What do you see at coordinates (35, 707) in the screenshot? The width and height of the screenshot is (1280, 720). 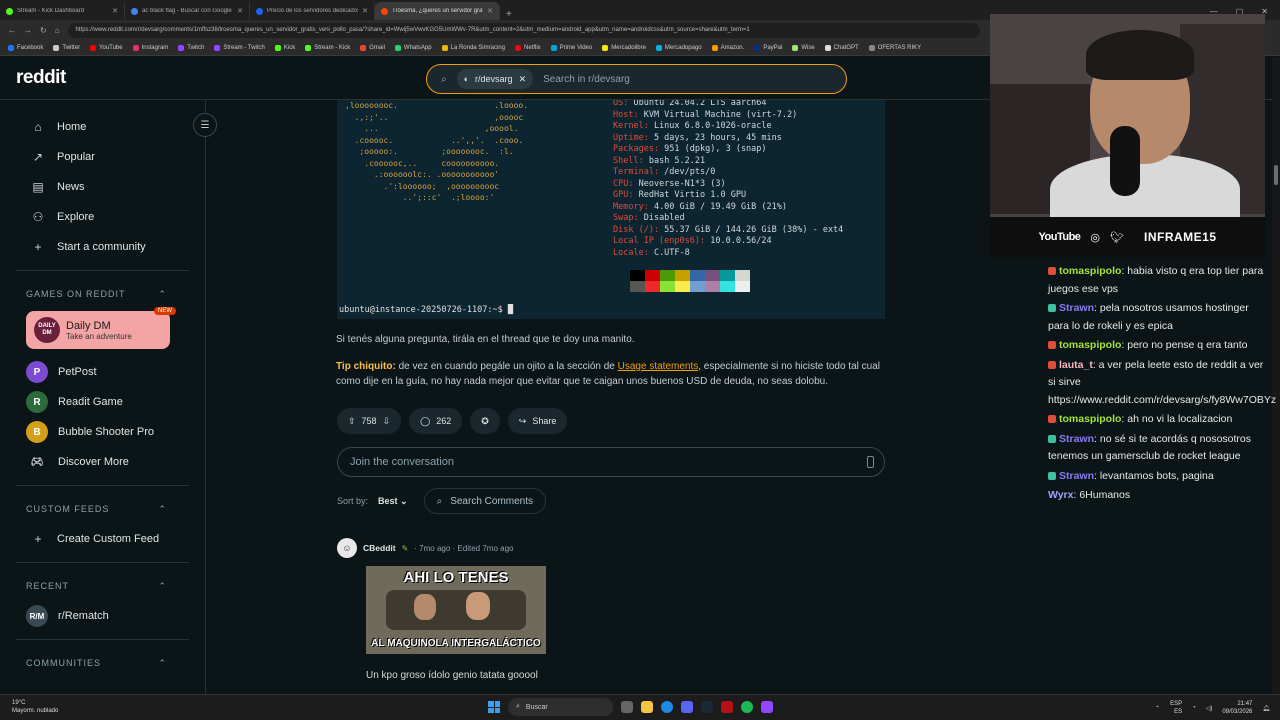 I see `weather-widget: 19°C Mayorm. nublado` at bounding box center [35, 707].